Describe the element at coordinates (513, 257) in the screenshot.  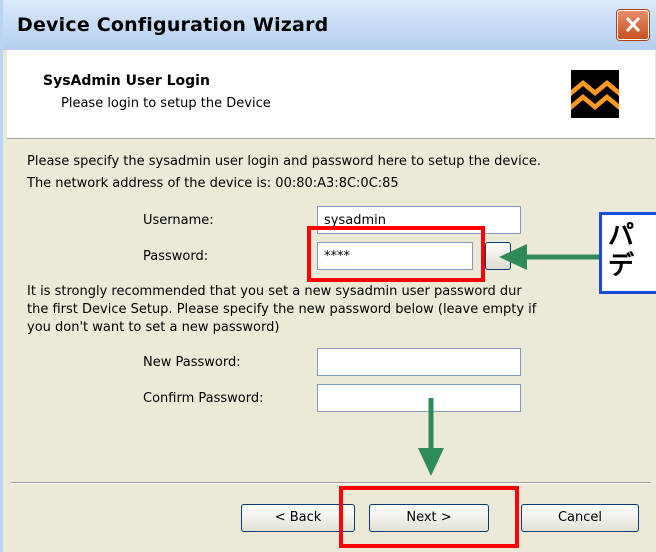
I see `left-arrow-head` at that location.